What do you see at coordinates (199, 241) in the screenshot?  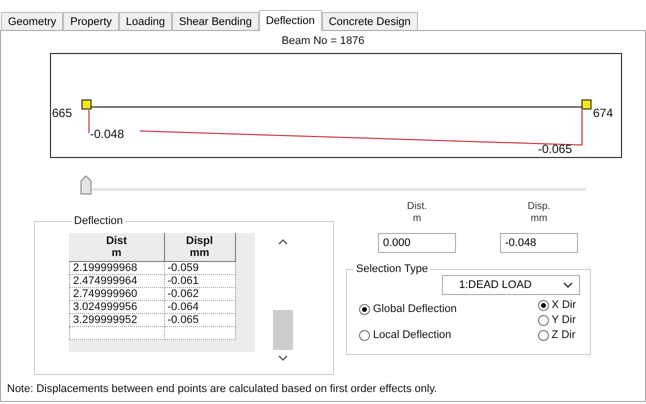 I see `column-header: Displ` at bounding box center [199, 241].